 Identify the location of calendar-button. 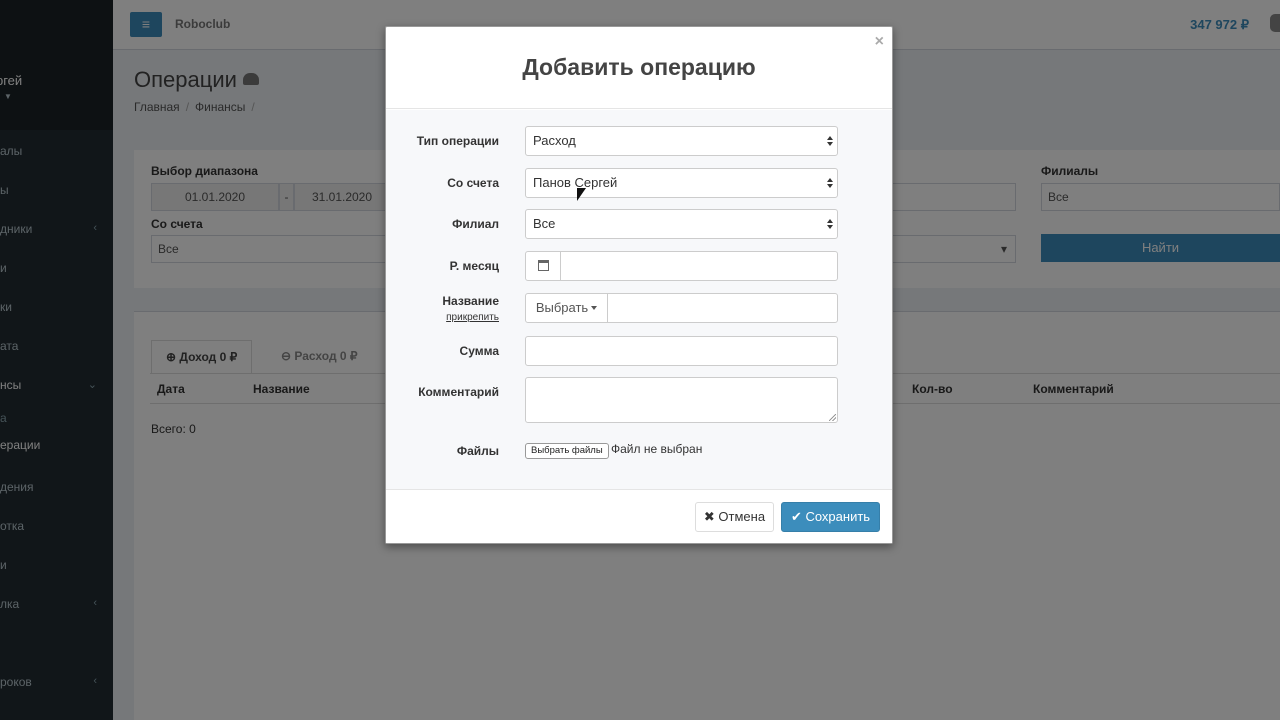
(543, 266).